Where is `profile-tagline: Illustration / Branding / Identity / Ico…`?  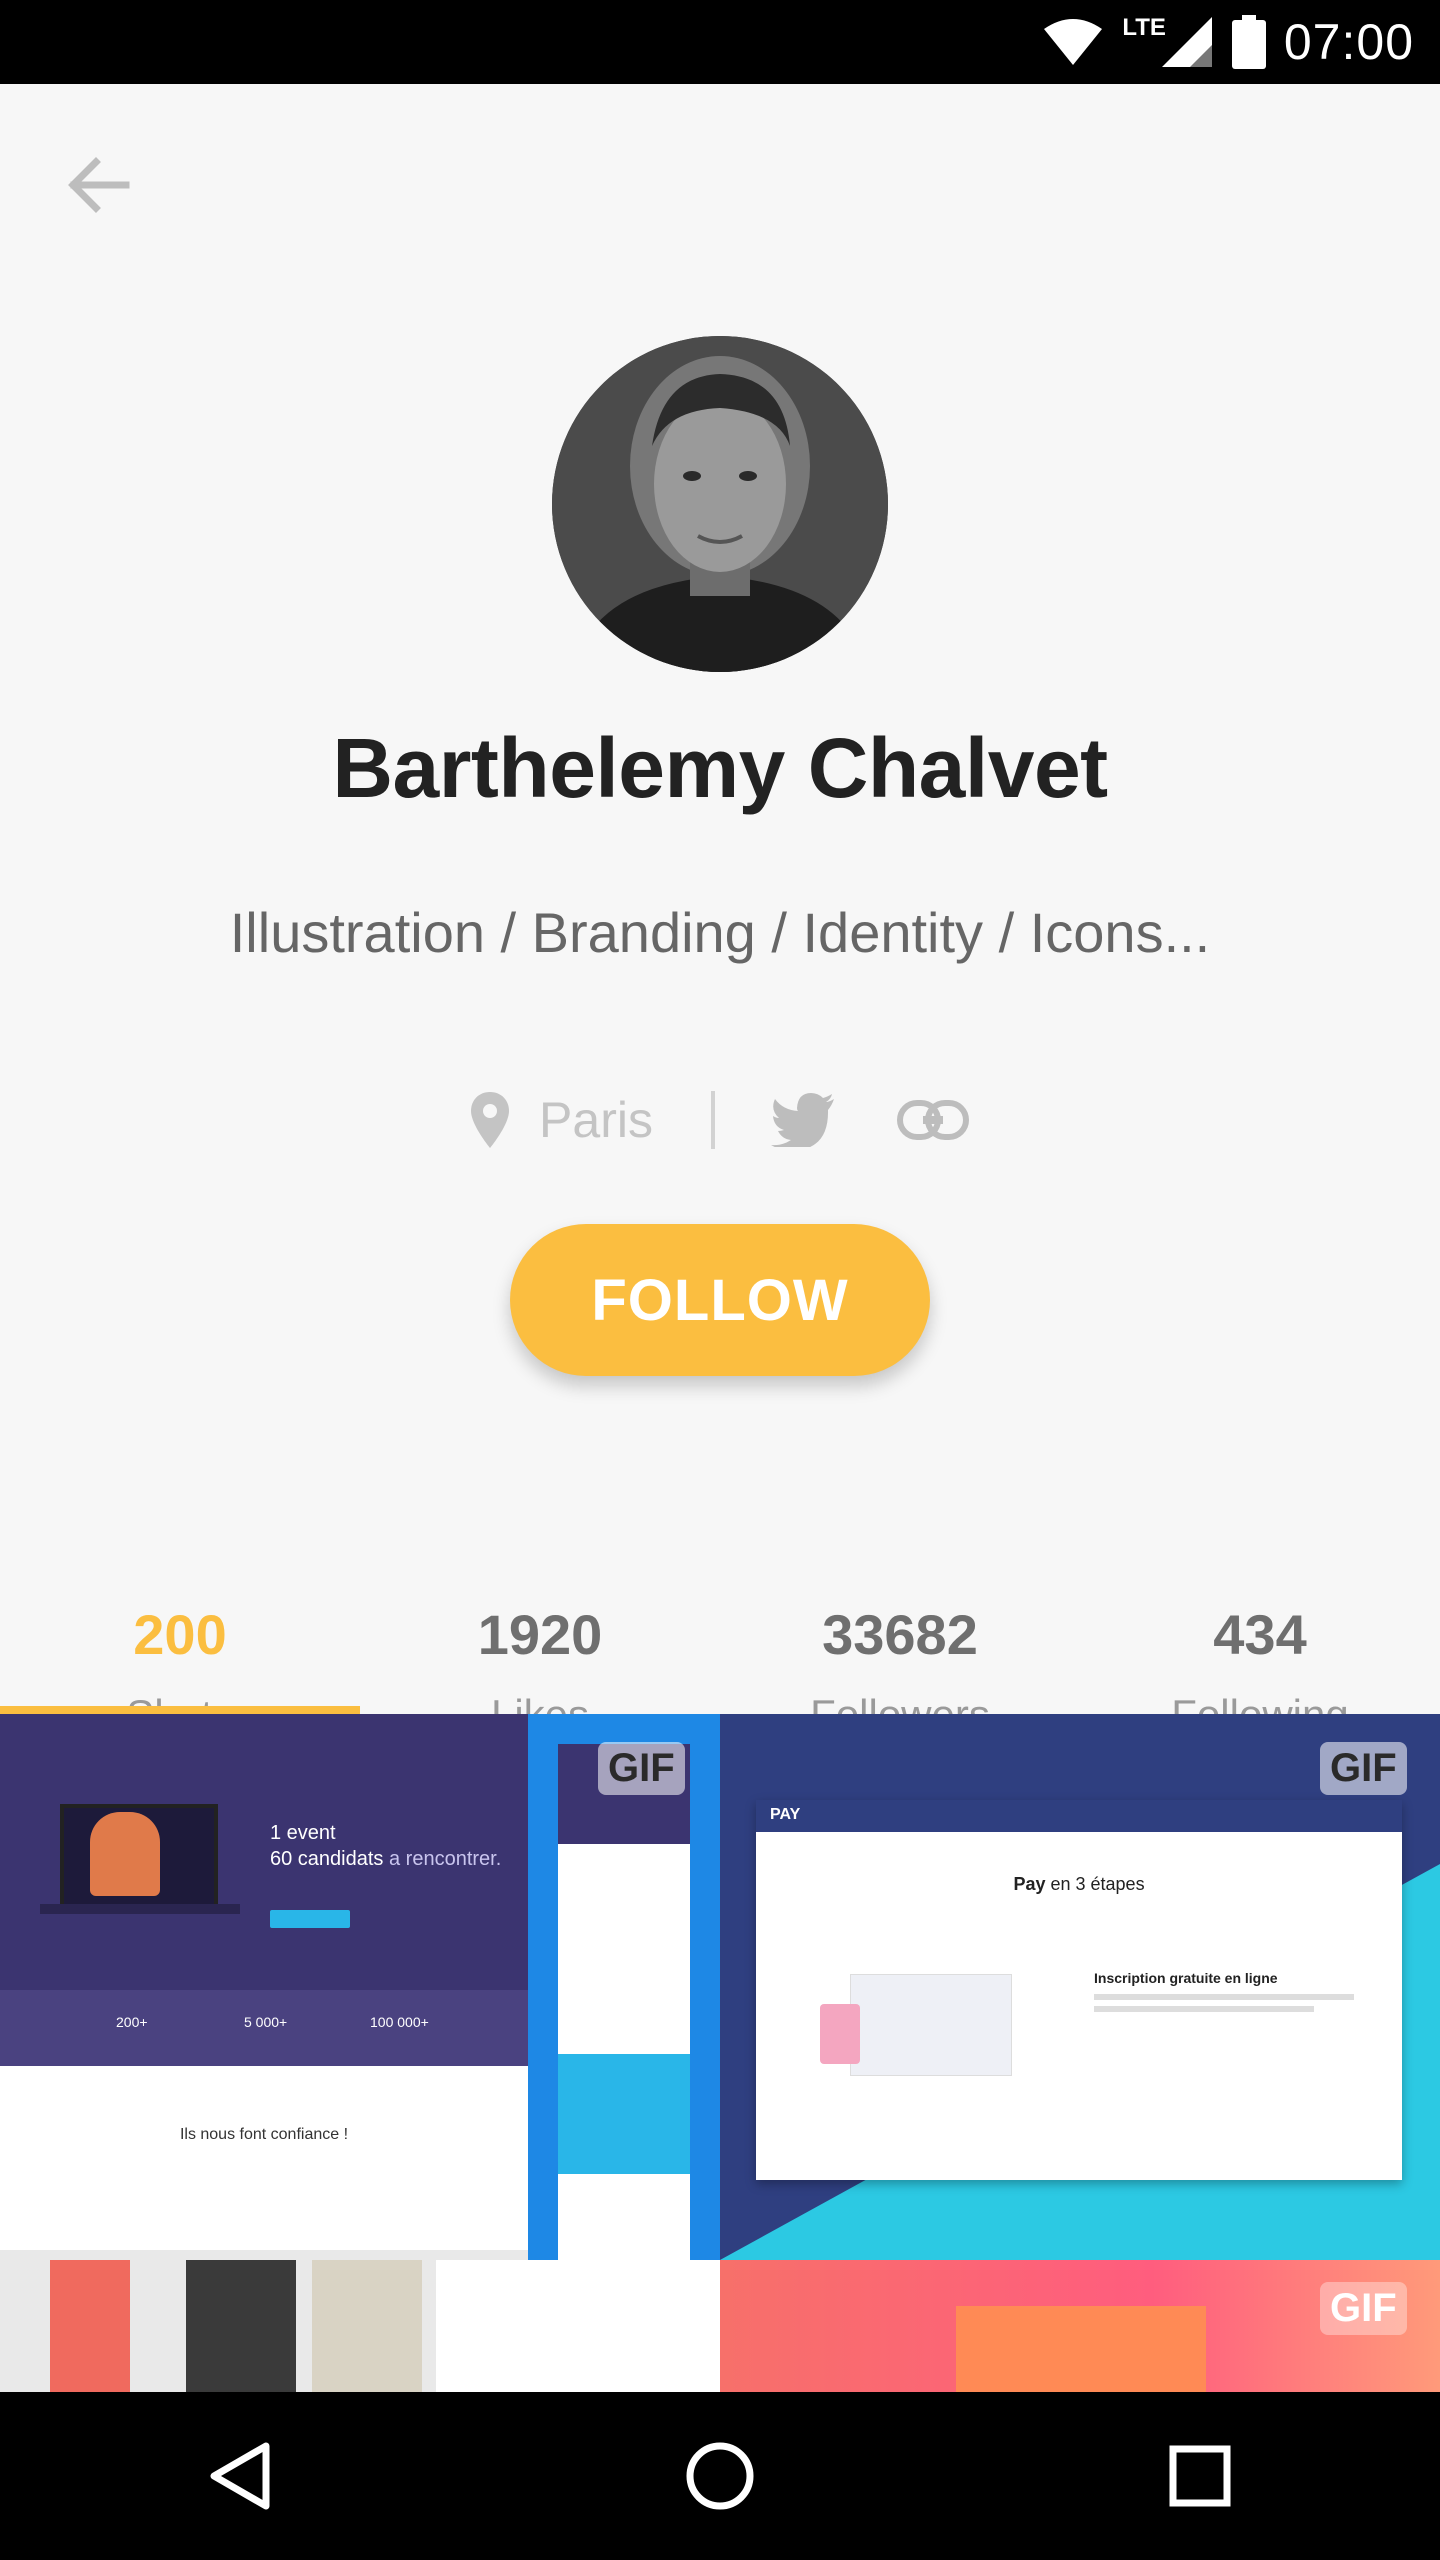
profile-tagline: Illustration / Branding / Identity / Ico… is located at coordinates (720, 932).